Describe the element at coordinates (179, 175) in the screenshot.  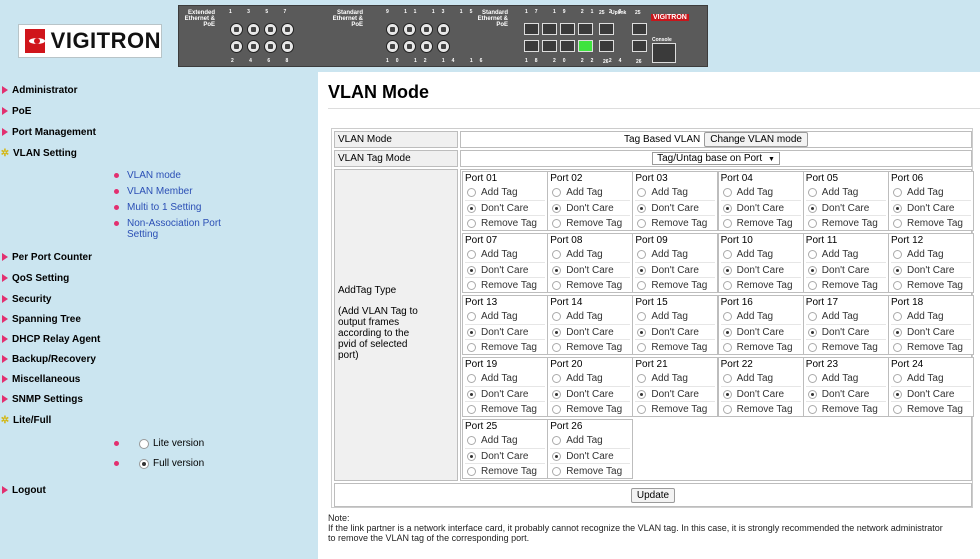
I see `sub-item-vlan-mode: VLAN mode` at that location.